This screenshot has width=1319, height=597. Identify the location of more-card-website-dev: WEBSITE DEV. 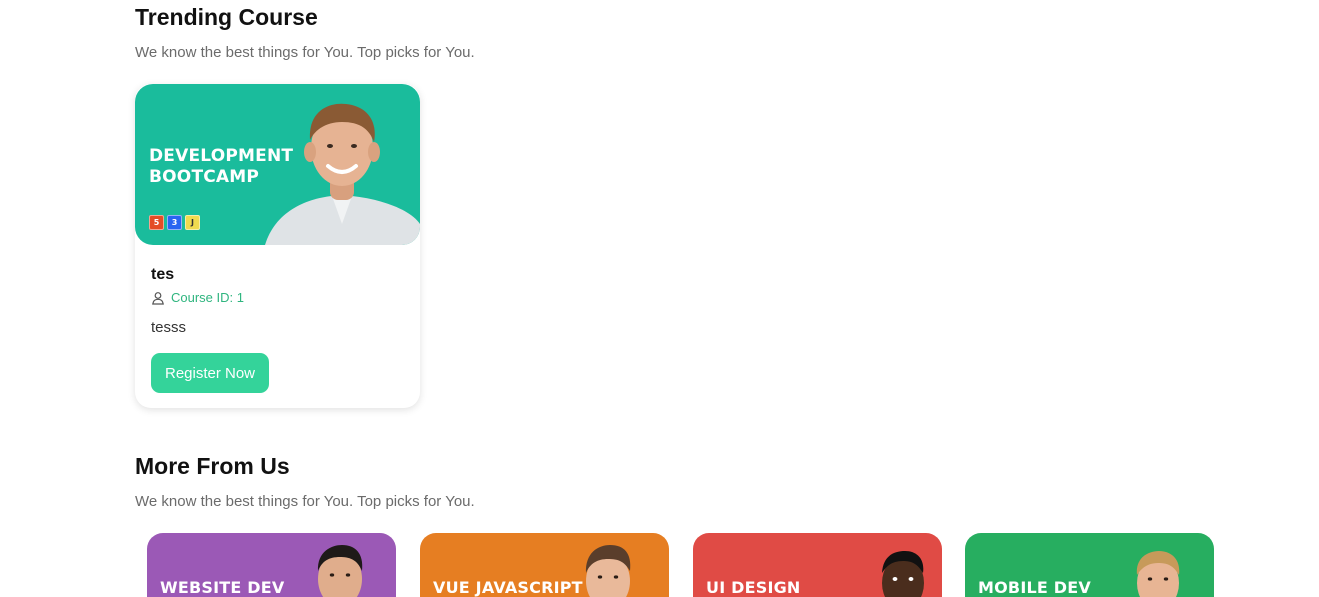
(271, 565).